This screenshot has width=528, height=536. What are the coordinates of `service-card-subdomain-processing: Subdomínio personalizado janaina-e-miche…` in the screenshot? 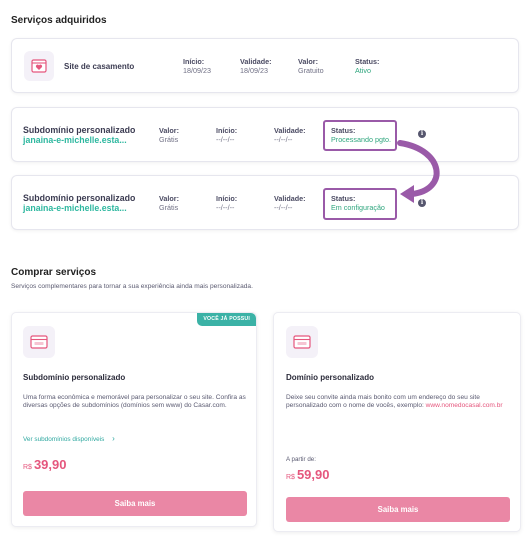 It's located at (265, 134).